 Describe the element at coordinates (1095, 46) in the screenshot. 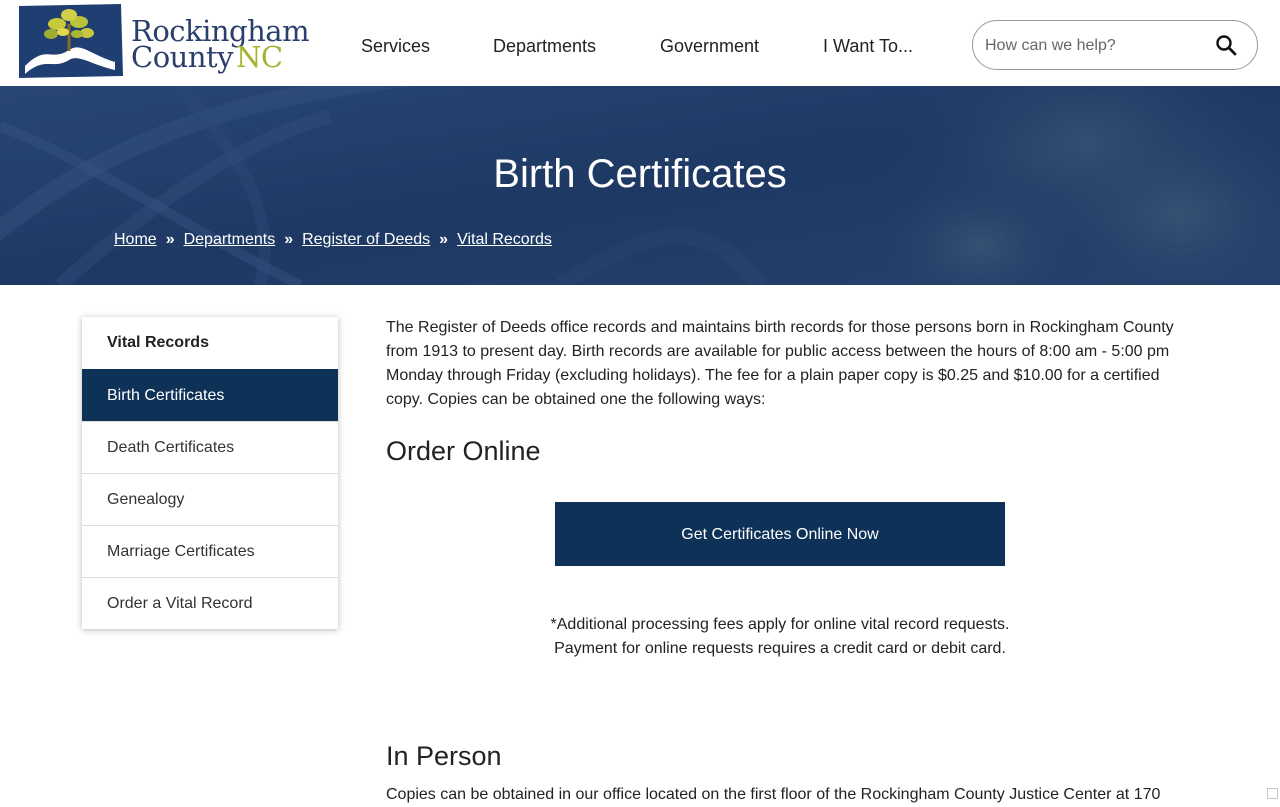

I see `search-input` at that location.